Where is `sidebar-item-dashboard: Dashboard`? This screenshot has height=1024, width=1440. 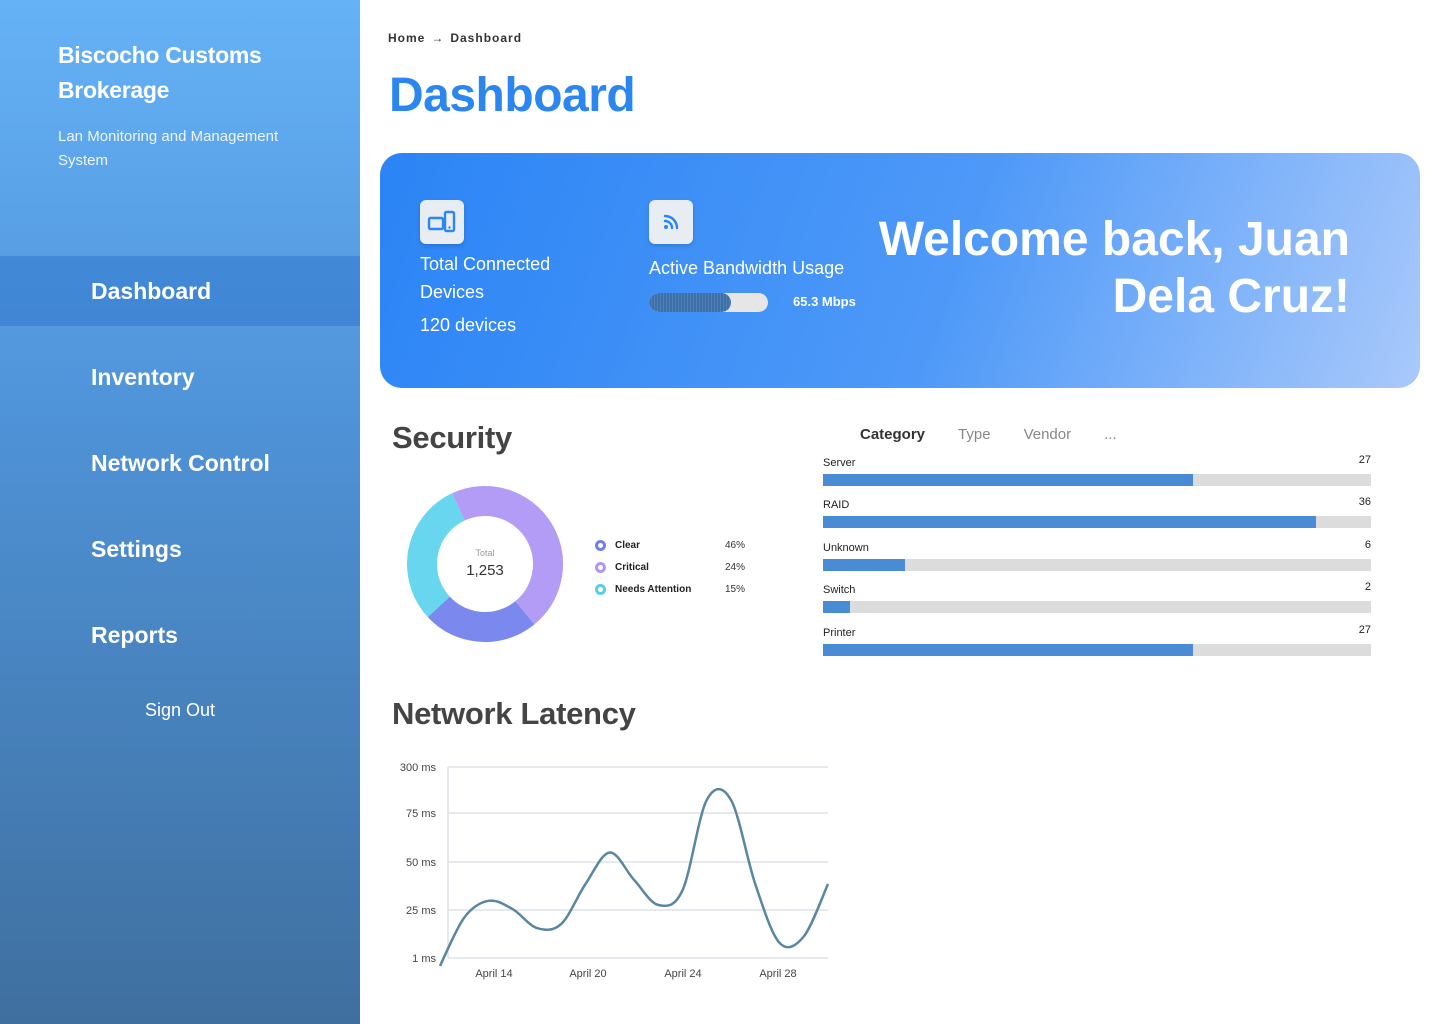
sidebar-item-dashboard: Dashboard is located at coordinates (180, 291).